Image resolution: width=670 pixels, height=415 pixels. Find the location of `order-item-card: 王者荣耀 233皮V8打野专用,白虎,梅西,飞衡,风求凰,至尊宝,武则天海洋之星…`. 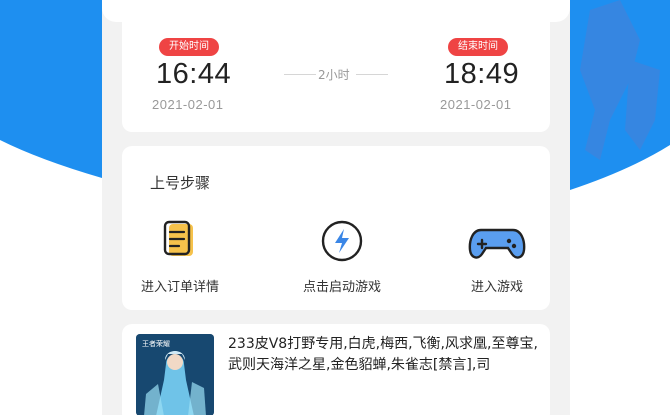

order-item-card: 王者荣耀 233皮V8打野专用,白虎,梅西,飞衡,风求凰,至尊宝,武则天海洋之星… is located at coordinates (336, 369).